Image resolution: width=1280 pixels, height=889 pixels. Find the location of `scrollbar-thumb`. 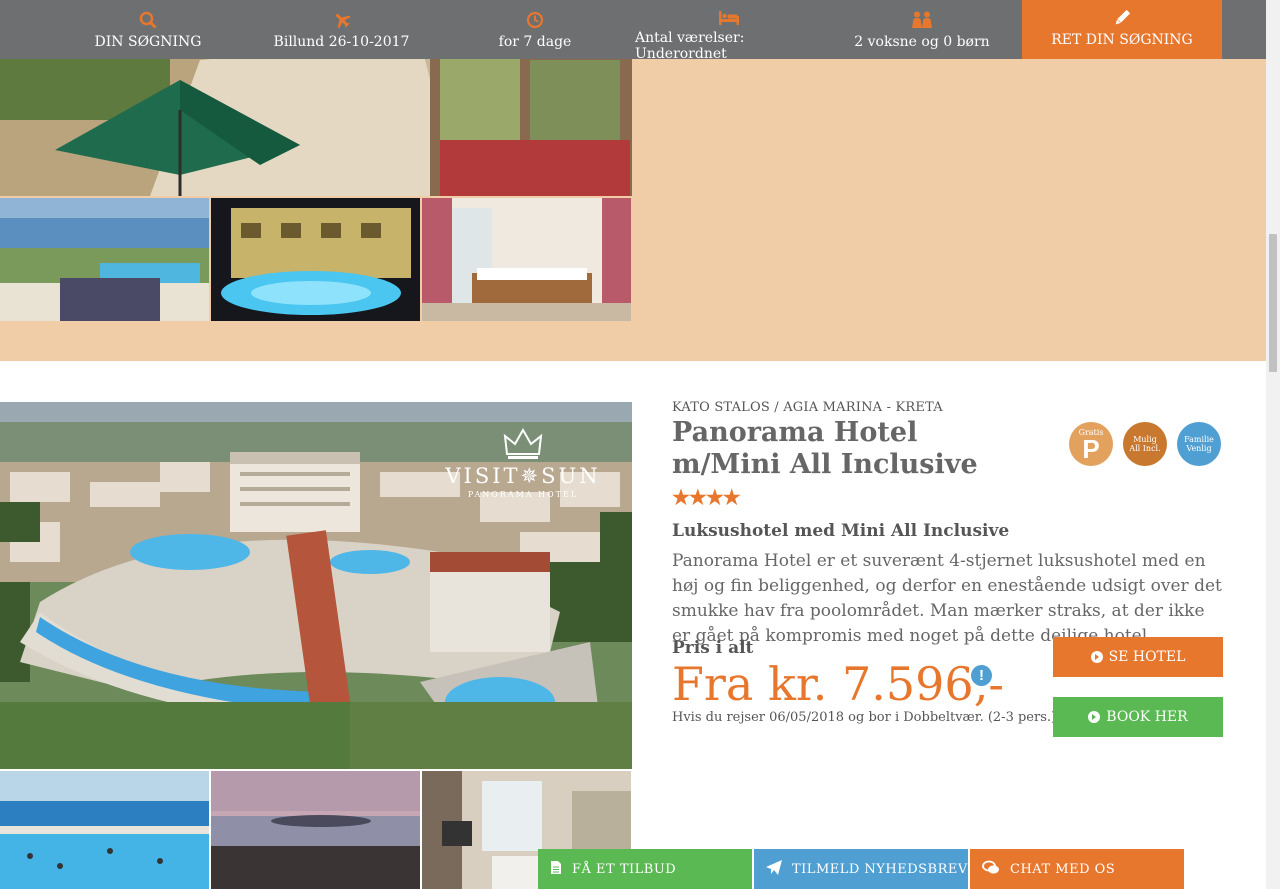

scrollbar-thumb is located at coordinates (1273, 303).